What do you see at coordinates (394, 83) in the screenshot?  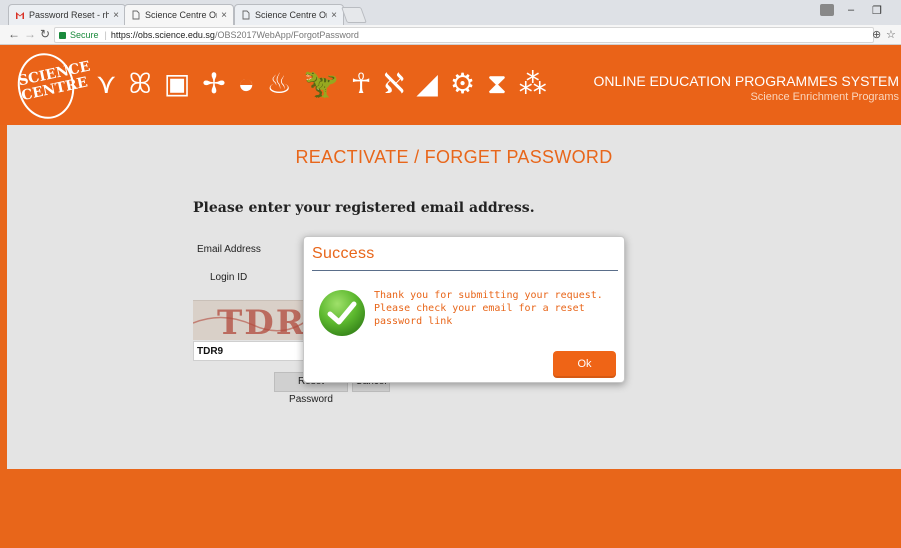 I see `dna-icon: ℵ` at bounding box center [394, 83].